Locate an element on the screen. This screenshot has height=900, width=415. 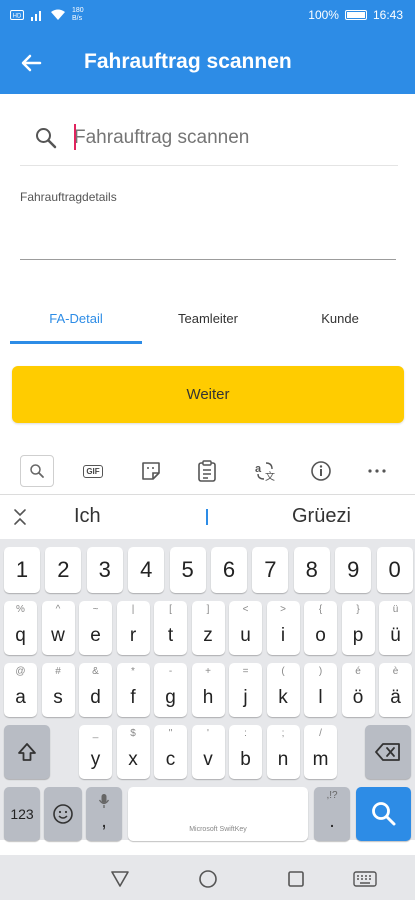
text-cursor is located at coordinates (75, 137).